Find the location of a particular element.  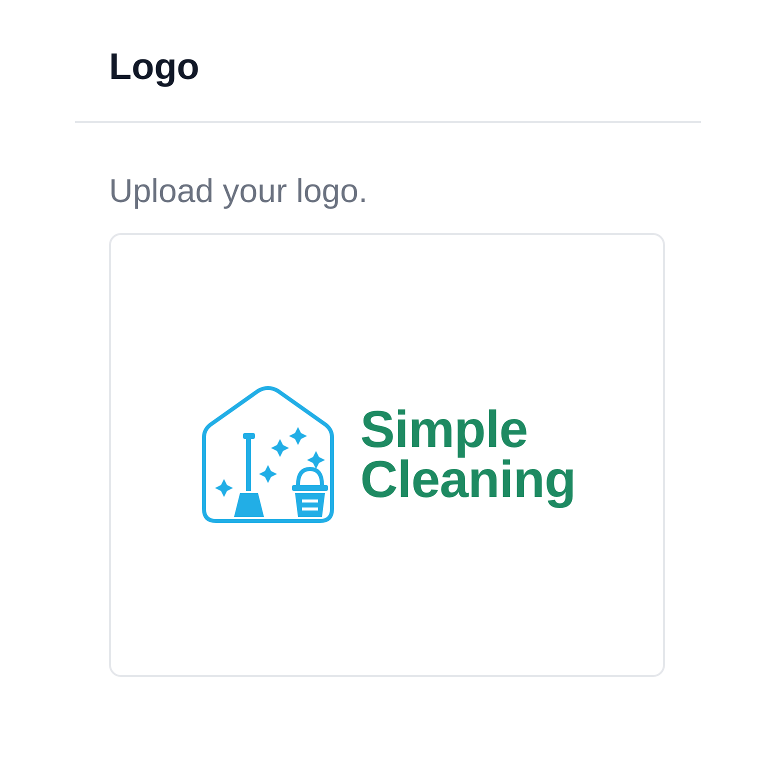

section-title: Logo is located at coordinates (154, 67).